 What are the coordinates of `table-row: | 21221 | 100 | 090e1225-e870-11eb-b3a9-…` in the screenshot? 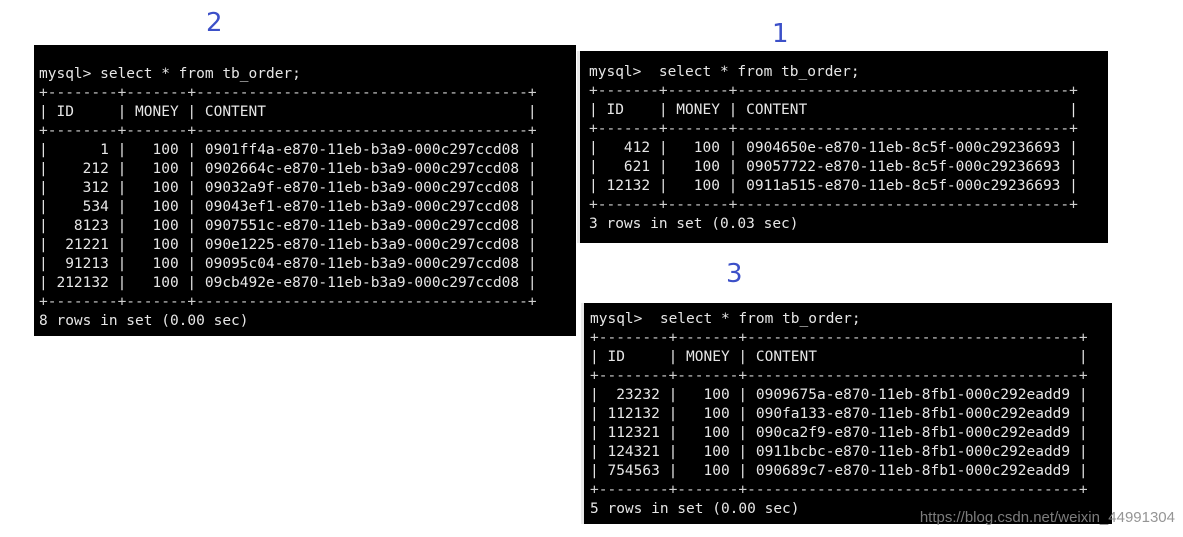 It's located at (288, 245).